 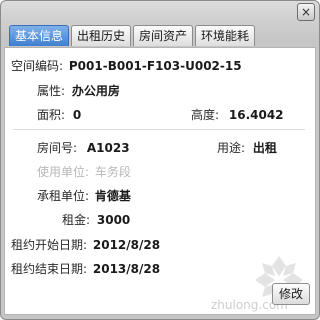 What do you see at coordinates (37, 66) in the screenshot?
I see `space-code-label: 空间编码:` at bounding box center [37, 66].